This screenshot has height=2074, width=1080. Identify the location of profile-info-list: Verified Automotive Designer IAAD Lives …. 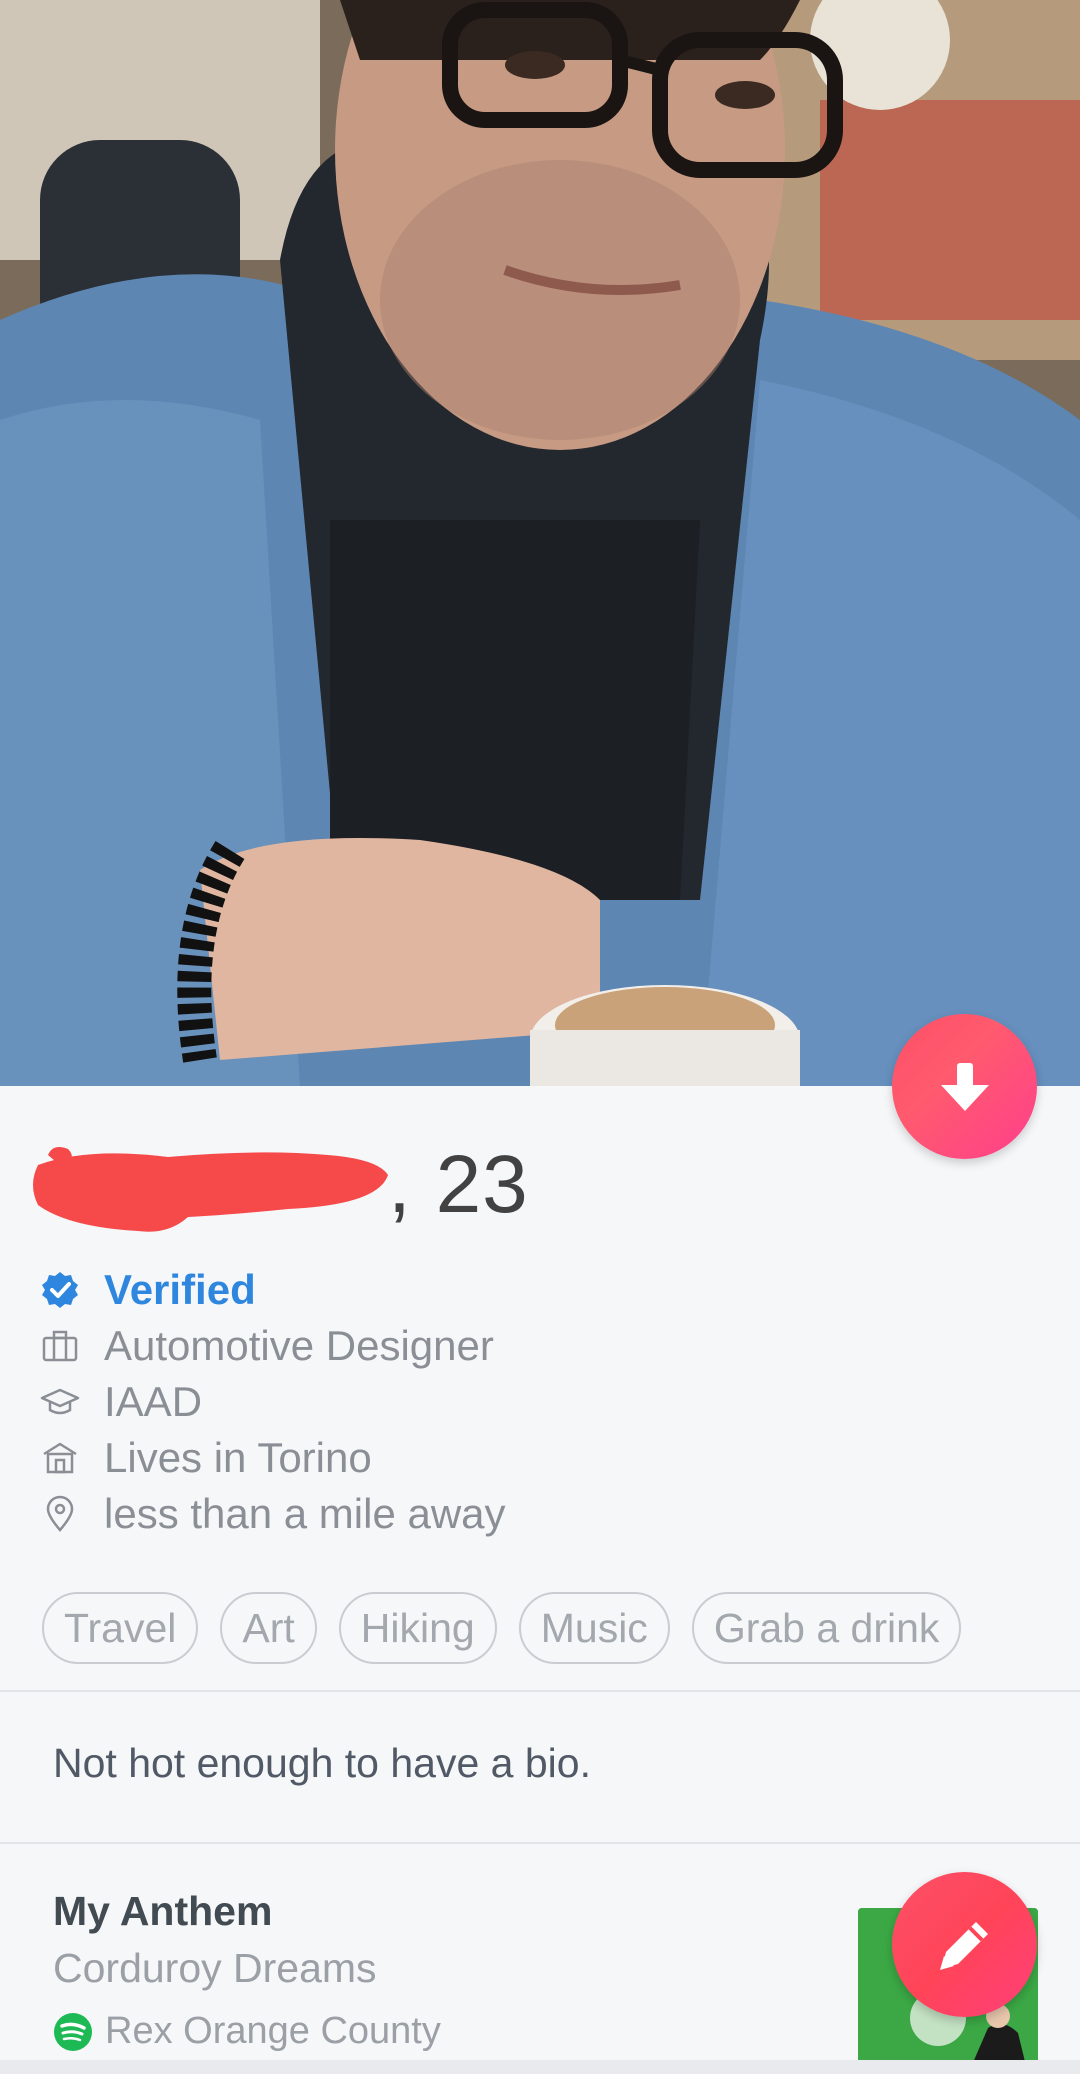
(272, 1402).